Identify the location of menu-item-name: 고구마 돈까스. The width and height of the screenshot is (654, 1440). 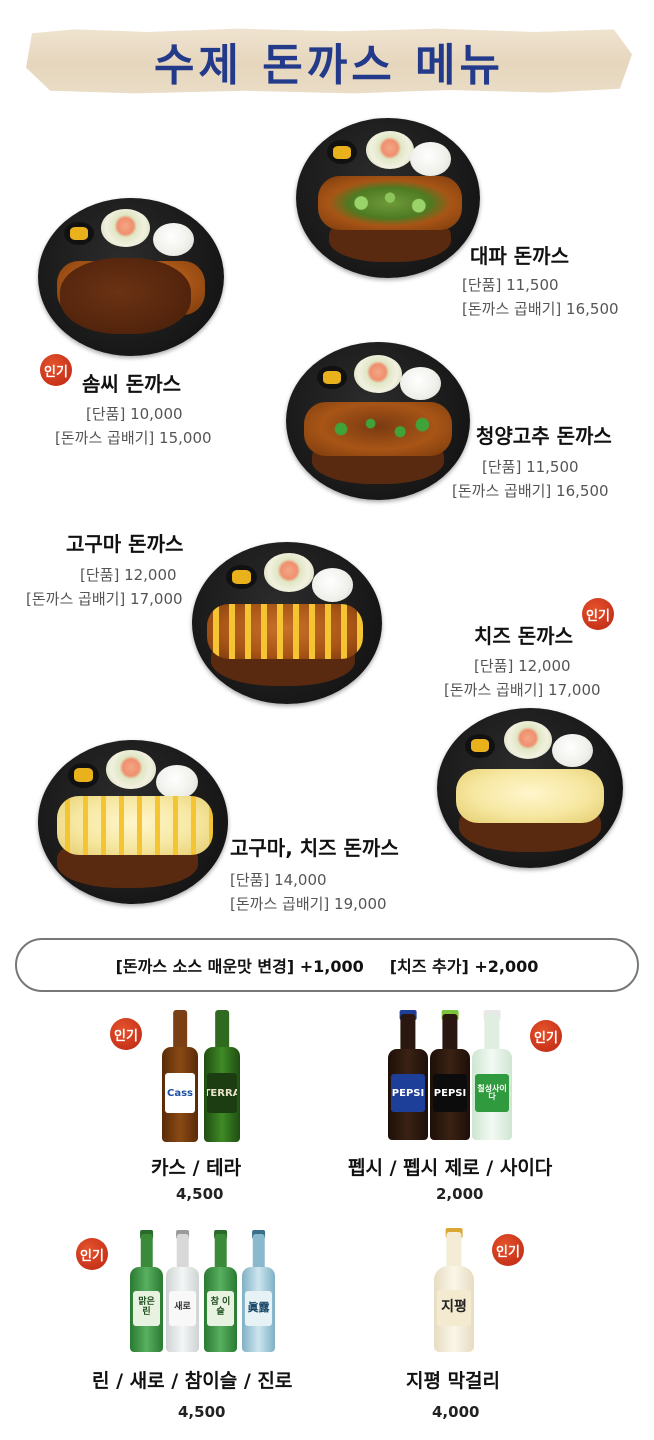
(125, 544).